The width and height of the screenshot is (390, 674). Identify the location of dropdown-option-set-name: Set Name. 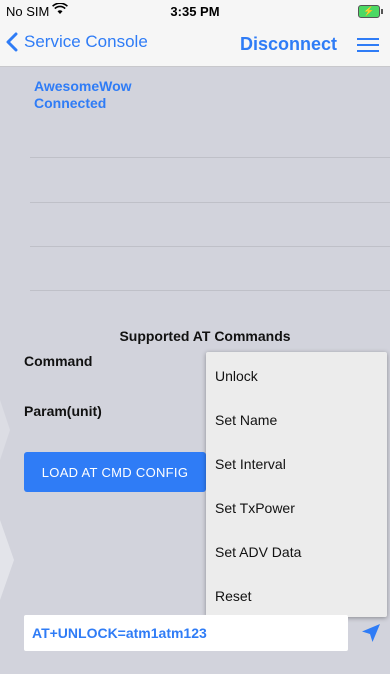
(296, 420).